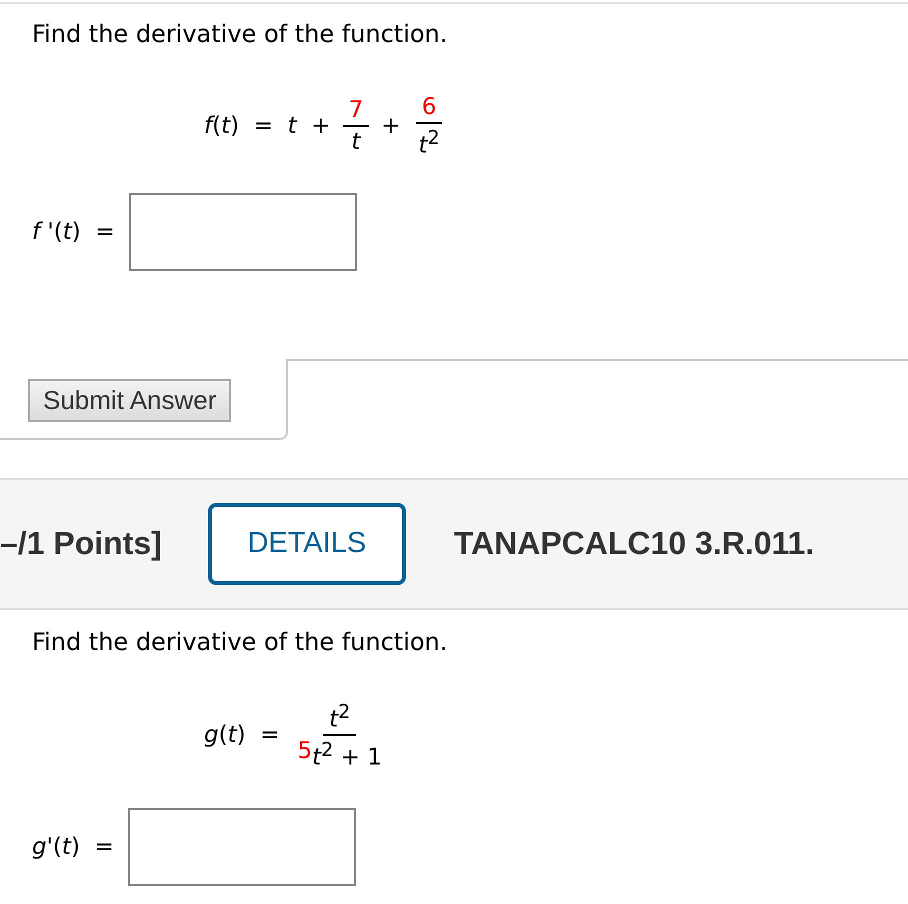 This screenshot has width=908, height=904. I want to click on details-button: DETAILS, so click(307, 543).